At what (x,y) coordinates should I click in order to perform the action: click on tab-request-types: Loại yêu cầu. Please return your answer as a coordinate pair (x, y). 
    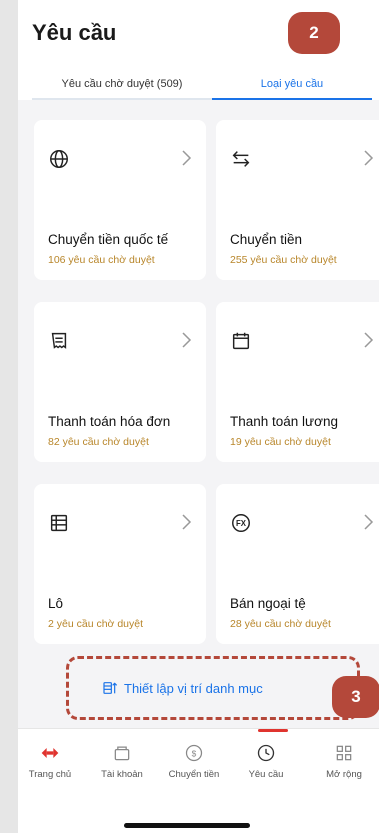
    Looking at the image, I should click on (292, 85).